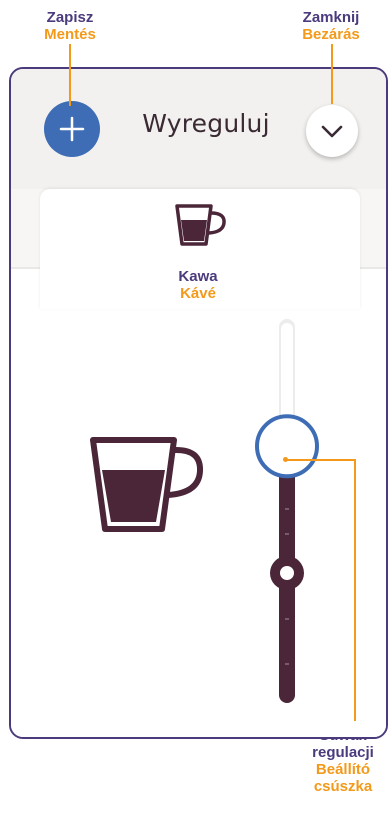 The width and height of the screenshot is (390, 830). I want to click on tab-label-pl: Kawa, so click(198, 276).